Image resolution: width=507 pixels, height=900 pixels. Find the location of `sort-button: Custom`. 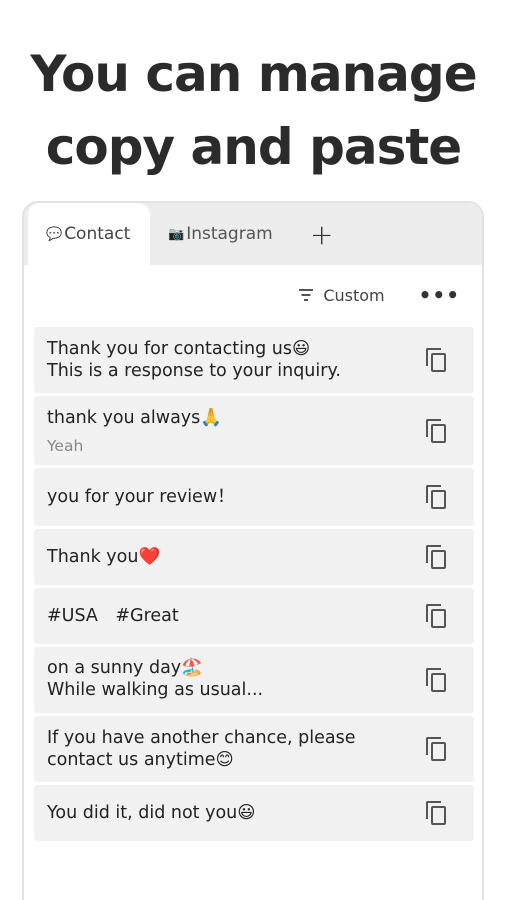

sort-button: Custom is located at coordinates (342, 295).